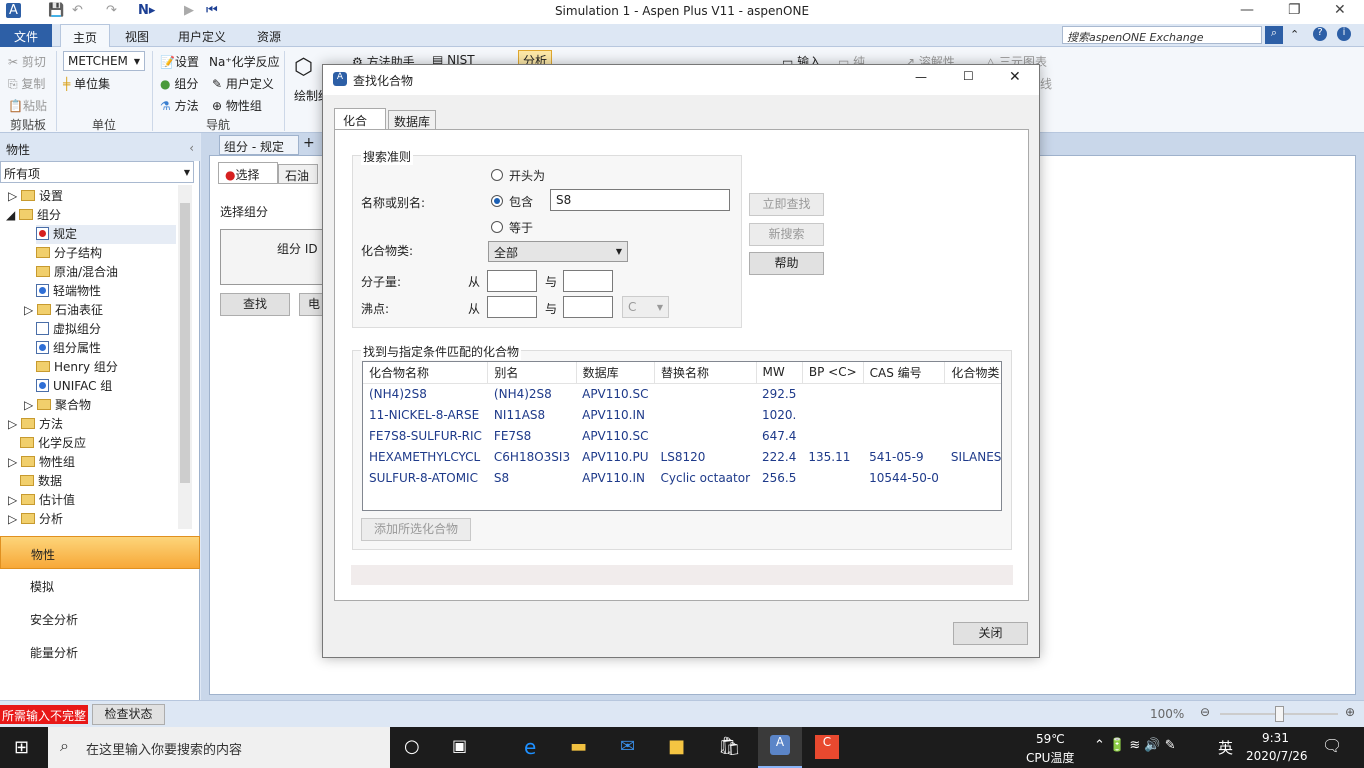 The height and width of the screenshot is (768, 1364). Describe the element at coordinates (68, 291) in the screenshot. I see `tree-item-light-ends: 轻端物性` at that location.